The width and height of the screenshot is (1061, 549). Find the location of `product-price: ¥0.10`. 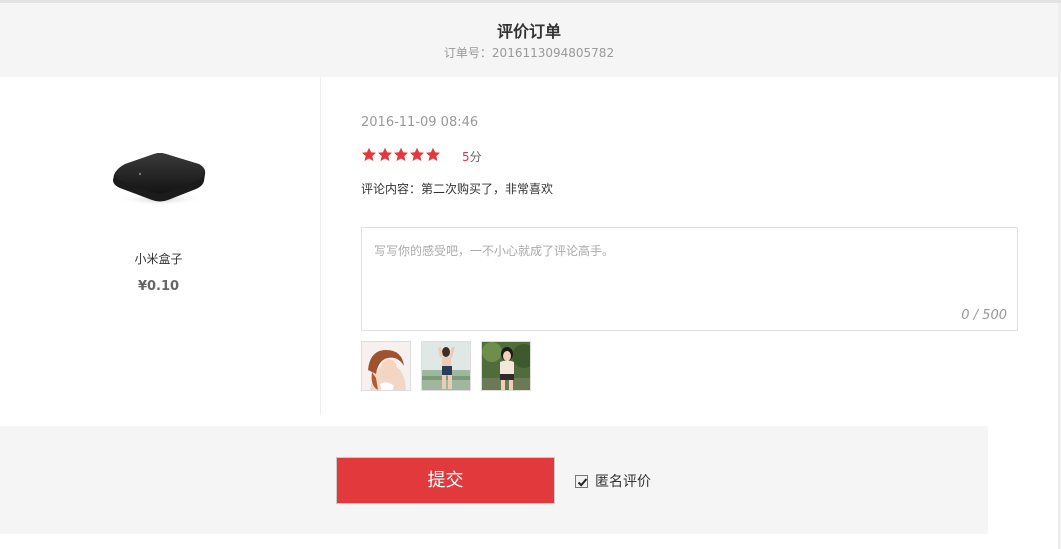

product-price: ¥0.10 is located at coordinates (158, 286).